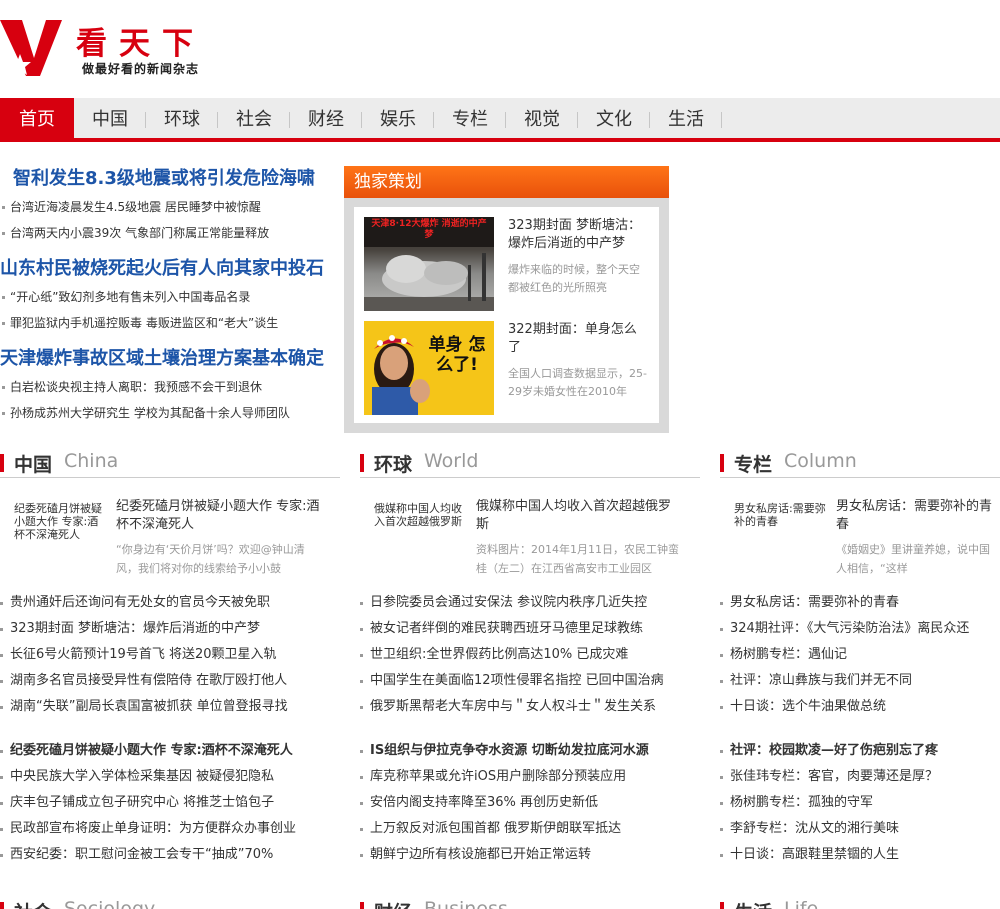  What do you see at coordinates (254, 120) in the screenshot?
I see `nav-item-society: 社会` at bounding box center [254, 120].